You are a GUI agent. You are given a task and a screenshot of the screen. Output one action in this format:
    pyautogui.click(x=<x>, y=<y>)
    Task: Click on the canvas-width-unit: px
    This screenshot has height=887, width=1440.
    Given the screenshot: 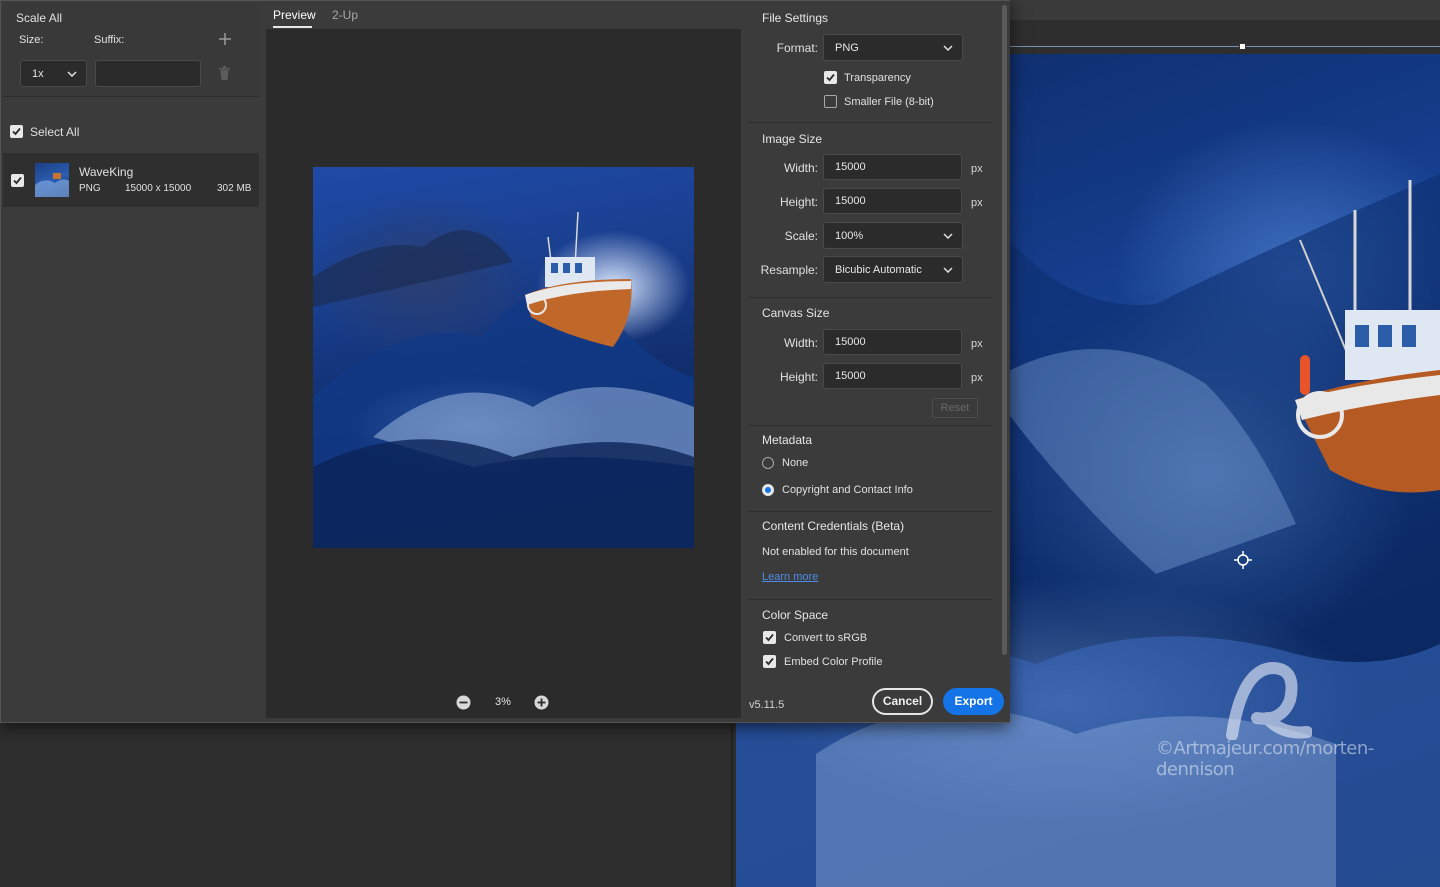 What is the action you would take?
    pyautogui.click(x=977, y=344)
    